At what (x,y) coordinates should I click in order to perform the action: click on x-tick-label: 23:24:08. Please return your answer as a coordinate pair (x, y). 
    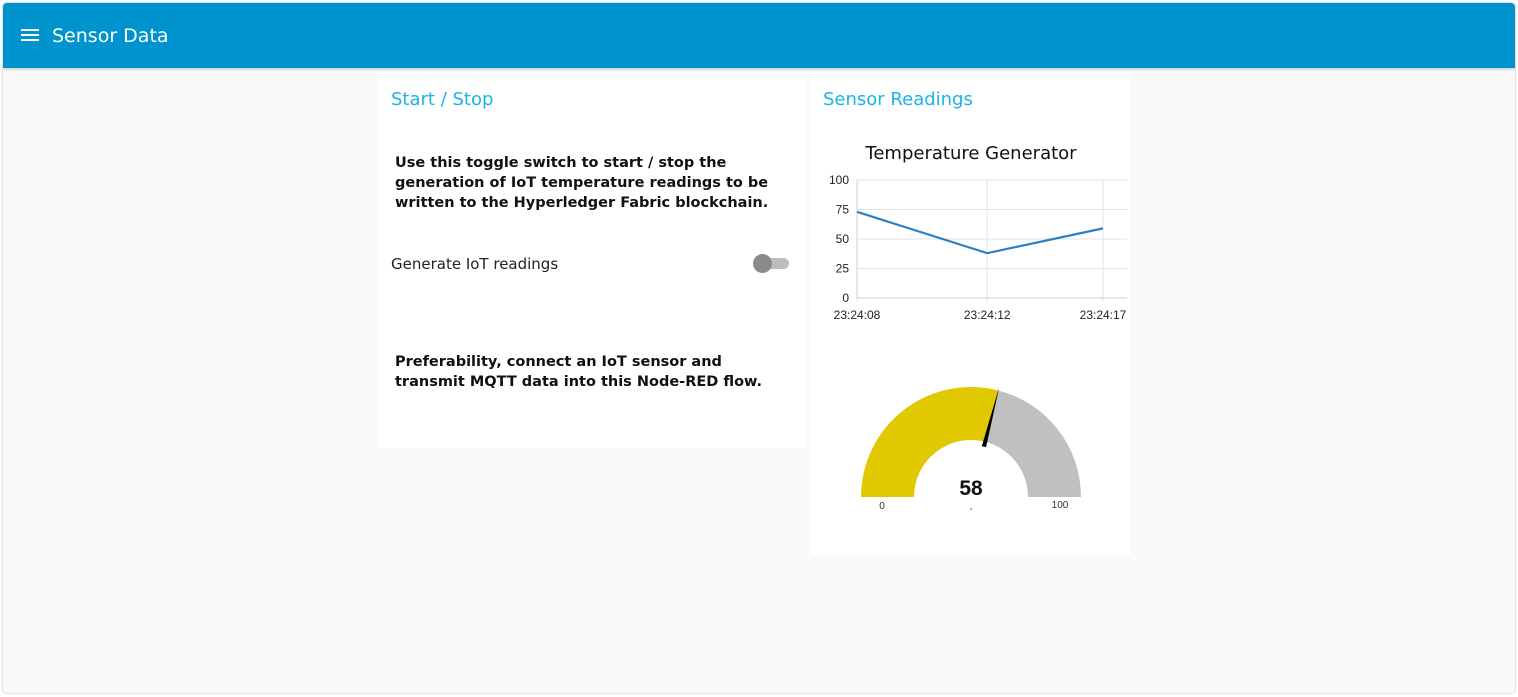
    Looking at the image, I should click on (857, 315).